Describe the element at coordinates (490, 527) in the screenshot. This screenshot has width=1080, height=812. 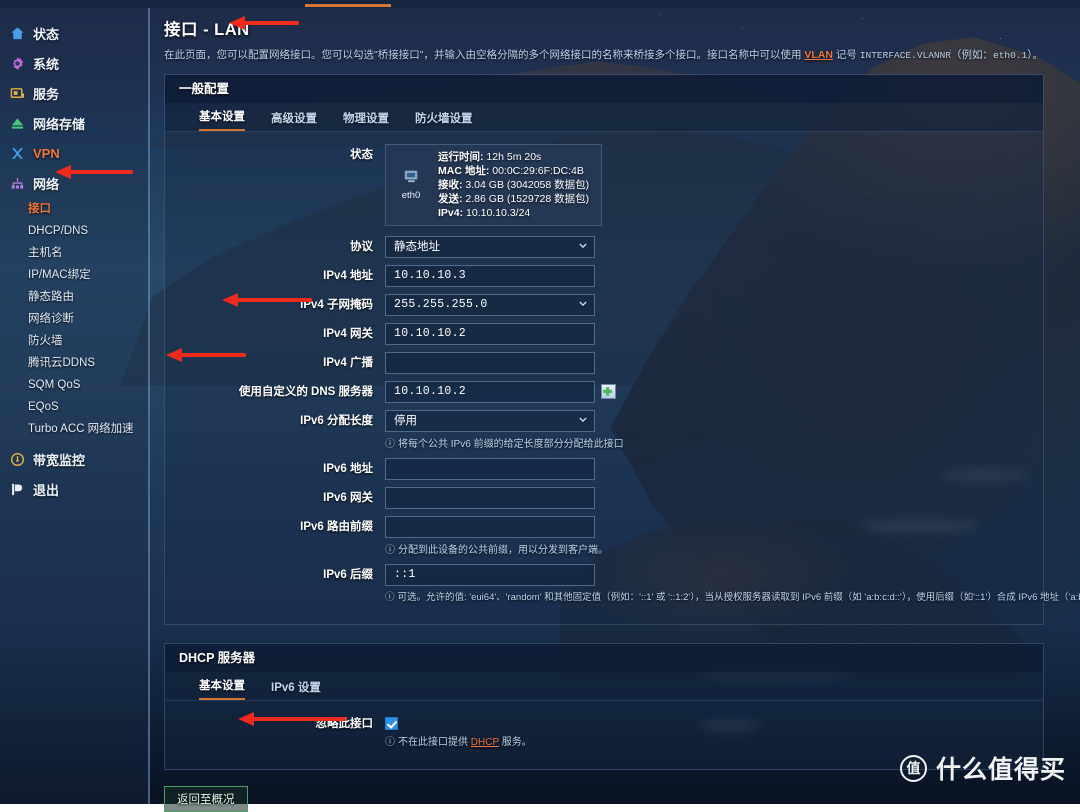
I see `ipv6-routed-prefix-input` at that location.